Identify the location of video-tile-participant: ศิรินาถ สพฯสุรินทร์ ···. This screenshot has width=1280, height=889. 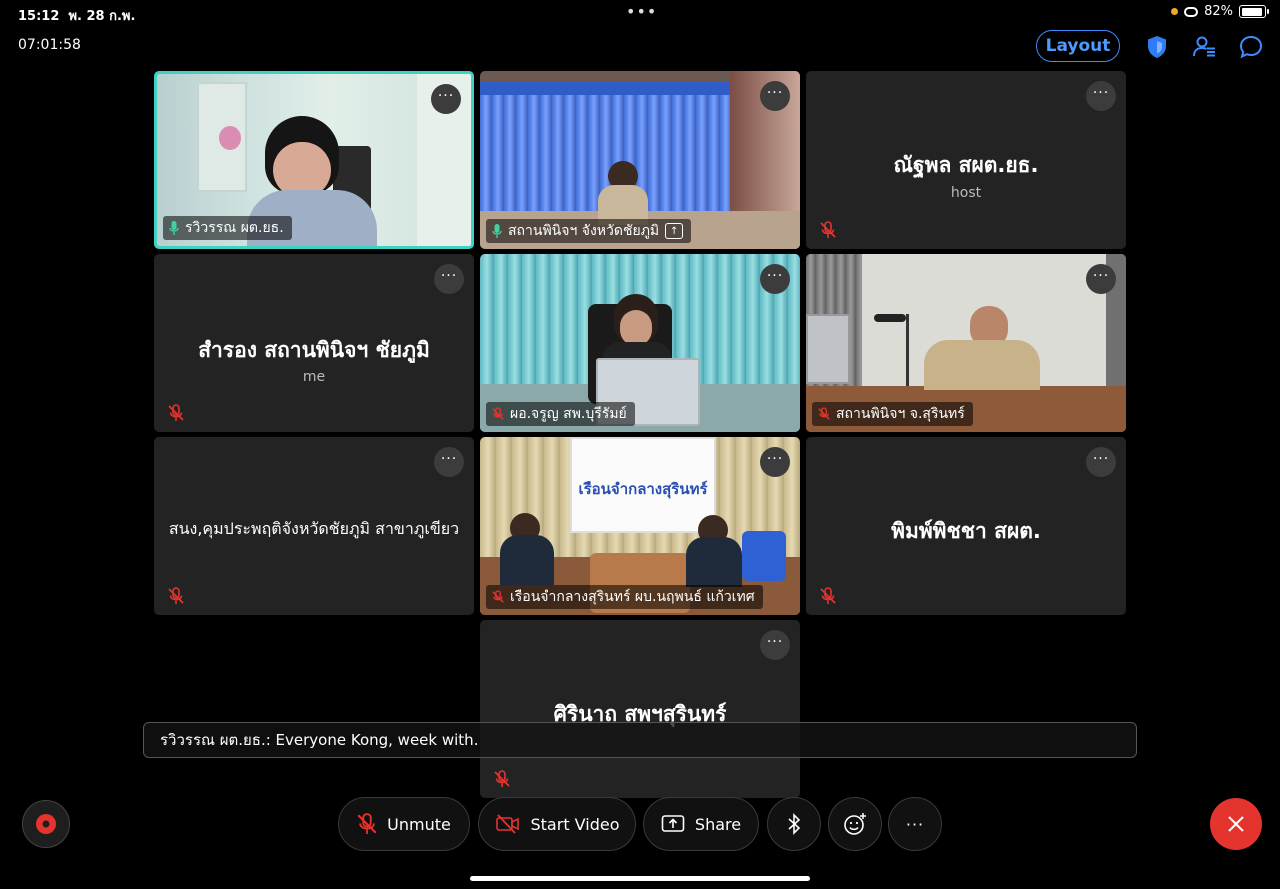
(640, 709).